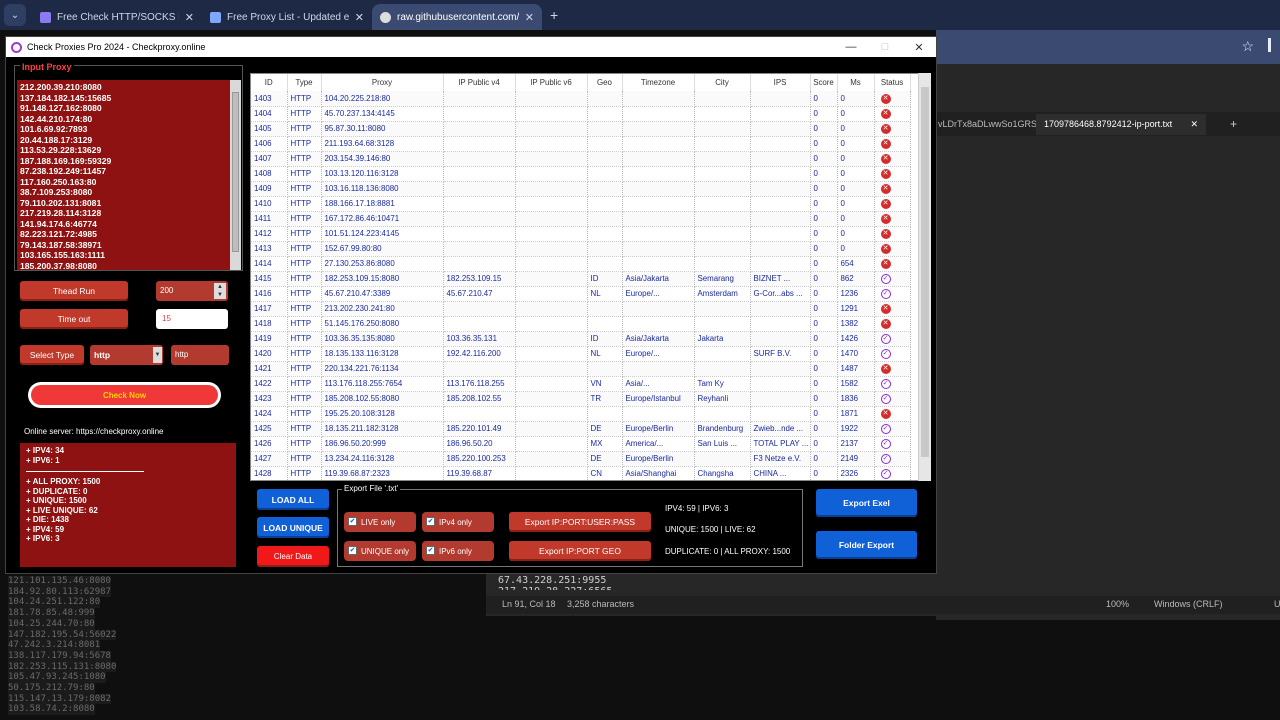 This screenshot has width=1280, height=720. What do you see at coordinates (866, 545) in the screenshot?
I see `folder-export-button: Folder Export` at bounding box center [866, 545].